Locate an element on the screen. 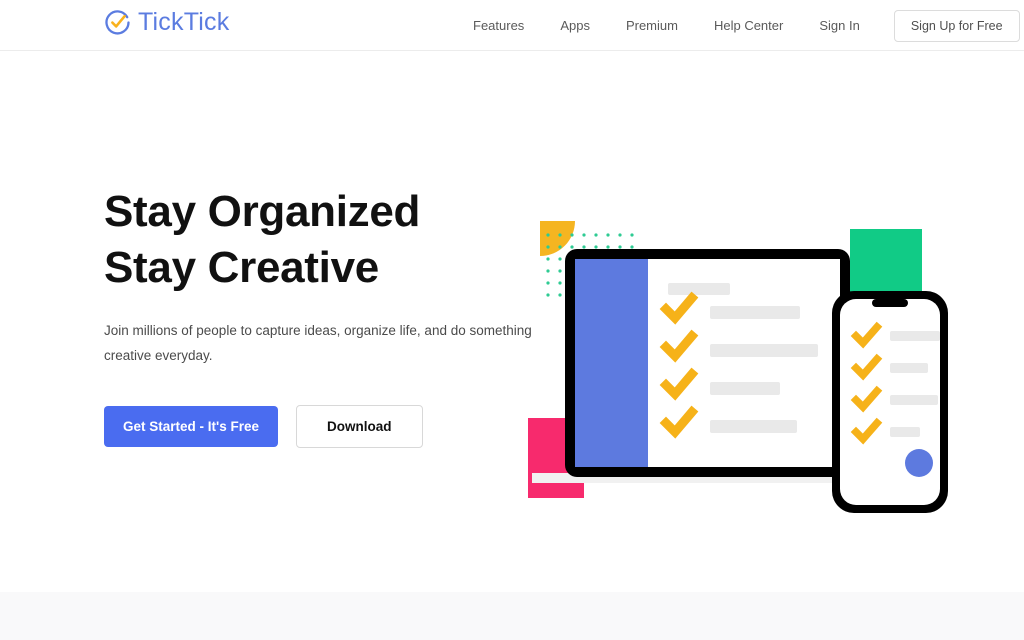 The height and width of the screenshot is (640, 1024). download-button: Download is located at coordinates (359, 426).